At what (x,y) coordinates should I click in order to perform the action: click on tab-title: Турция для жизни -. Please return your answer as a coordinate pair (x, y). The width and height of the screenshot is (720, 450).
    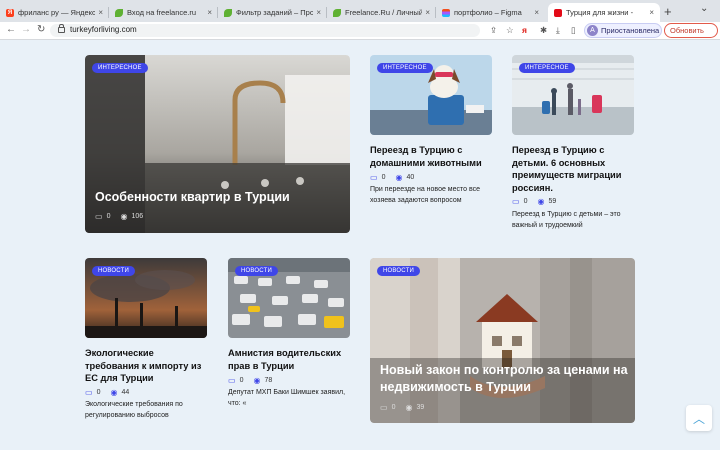
    Looking at the image, I should click on (600, 12).